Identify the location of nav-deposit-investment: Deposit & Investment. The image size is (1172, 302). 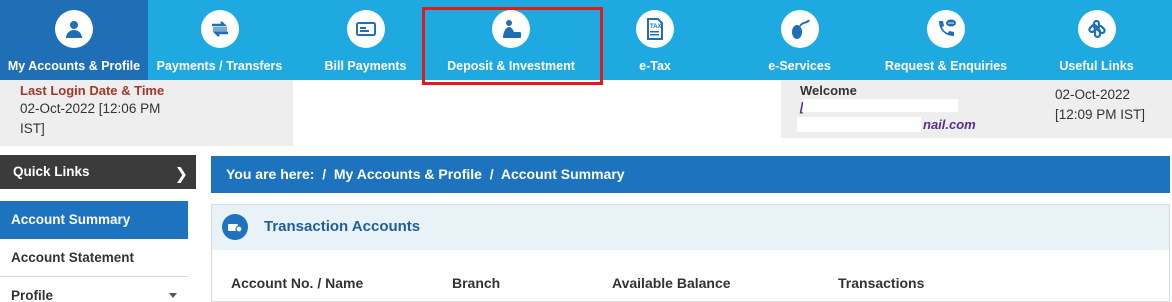
(511, 40).